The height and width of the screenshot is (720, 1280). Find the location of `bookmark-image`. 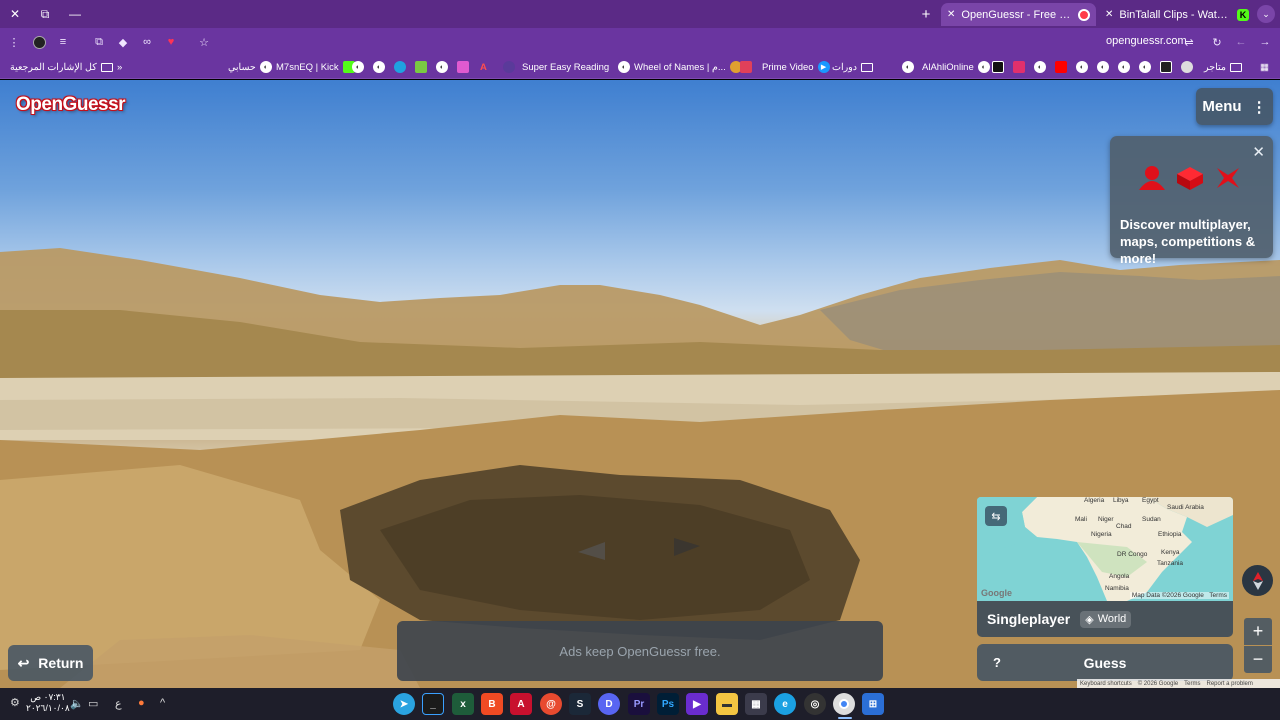

bookmark-image is located at coordinates (463, 67).